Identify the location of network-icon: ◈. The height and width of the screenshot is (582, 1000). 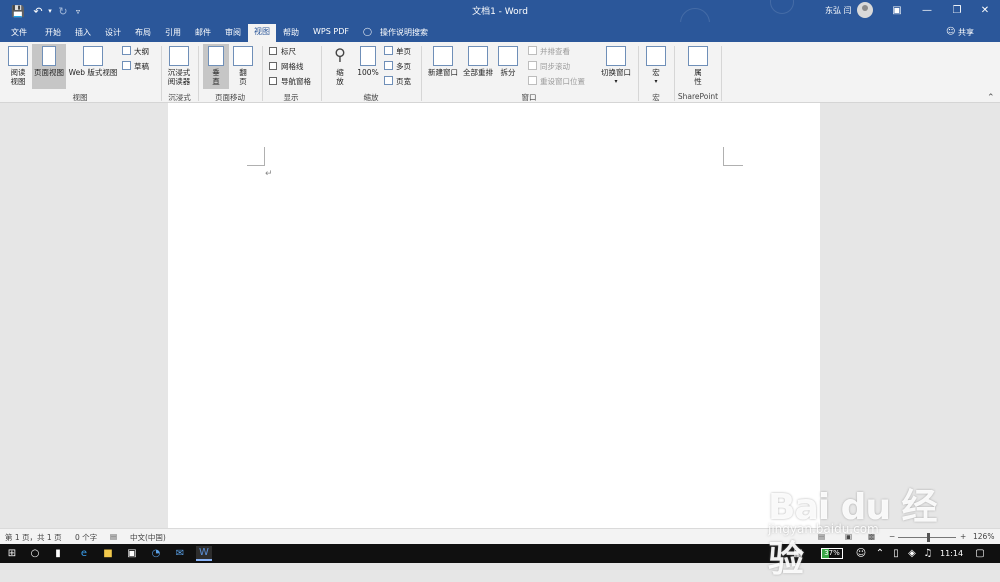
(912, 553).